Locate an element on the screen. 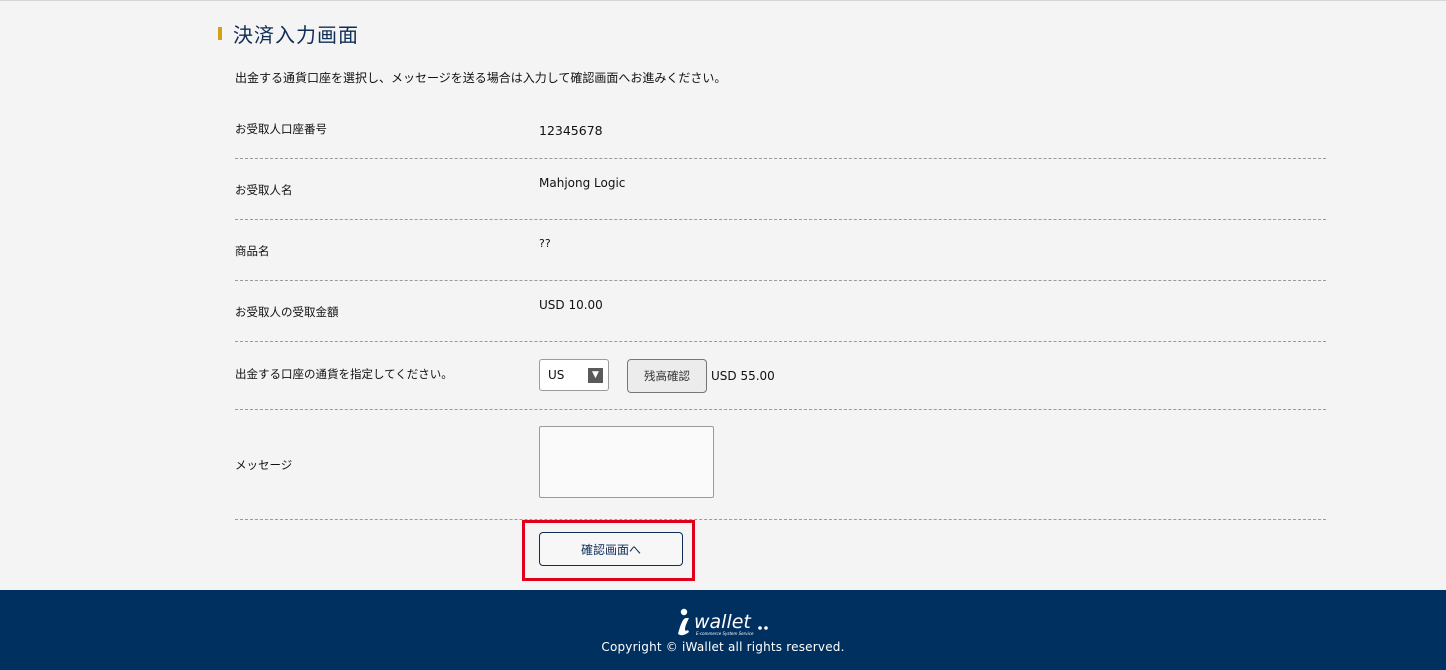 The image size is (1446, 670). product-name-value: ?? is located at coordinates (545, 243).